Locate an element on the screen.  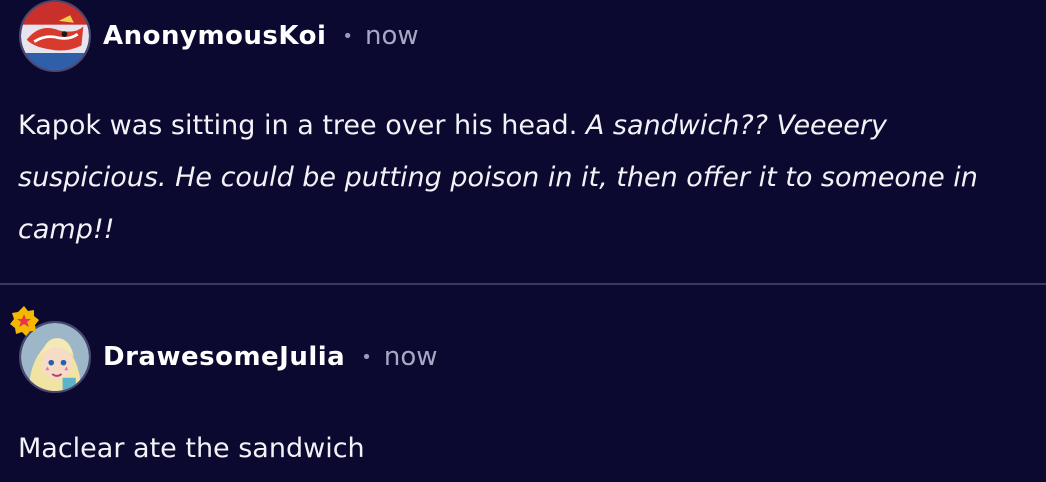
username: DrawesomeJulia is located at coordinates (224, 357).